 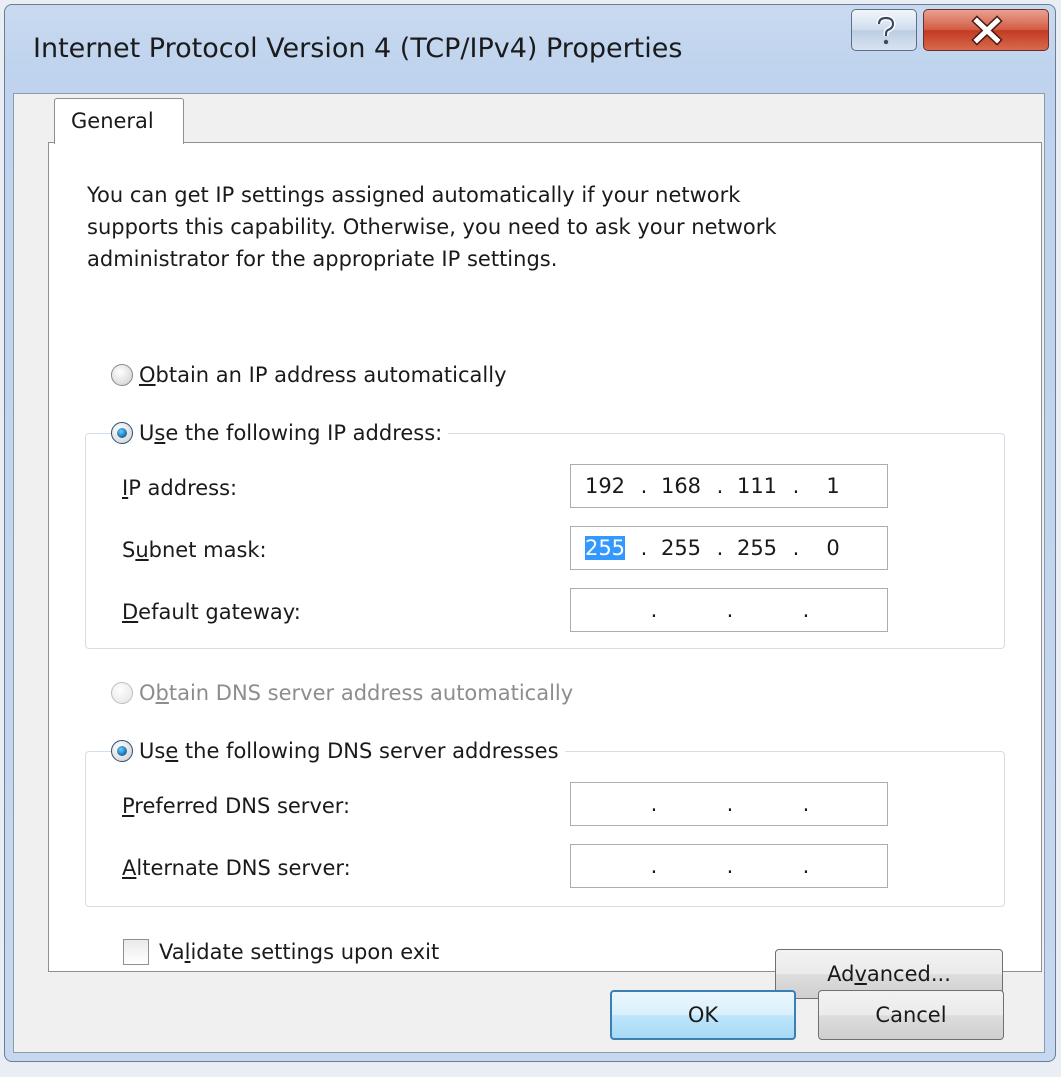 I want to click on radio-obtain-dns-auto: Obtain DNS server address automatically, so click(x=345, y=693).